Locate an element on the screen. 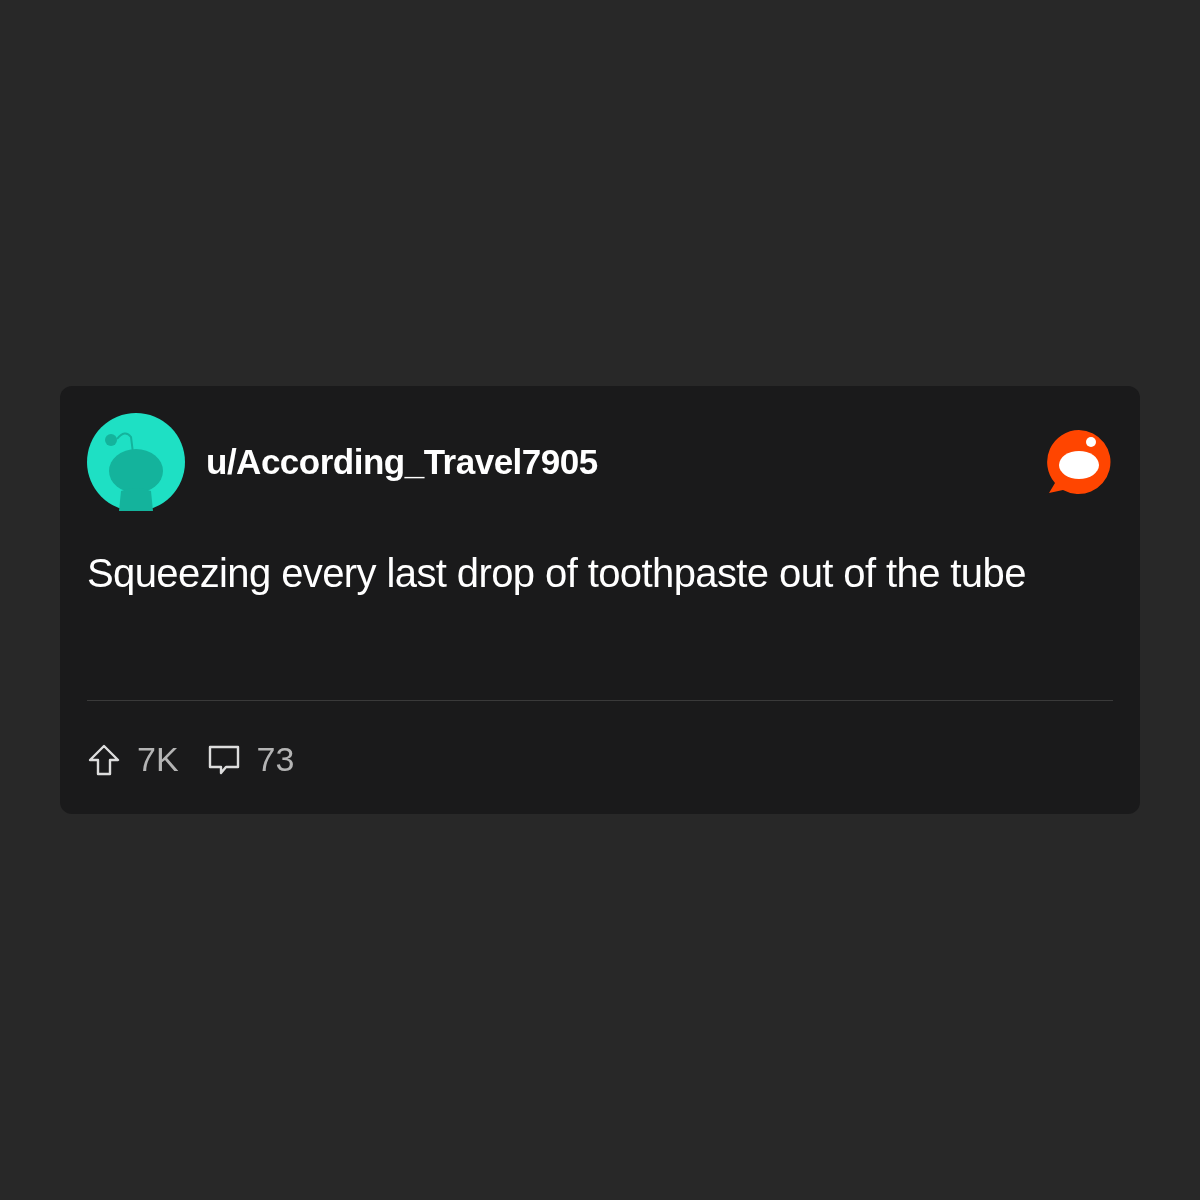 Image resolution: width=1200 pixels, height=1200 pixels. post-title: Squeezing every last drop of toothpaste out of the tube is located at coordinates (557, 573).